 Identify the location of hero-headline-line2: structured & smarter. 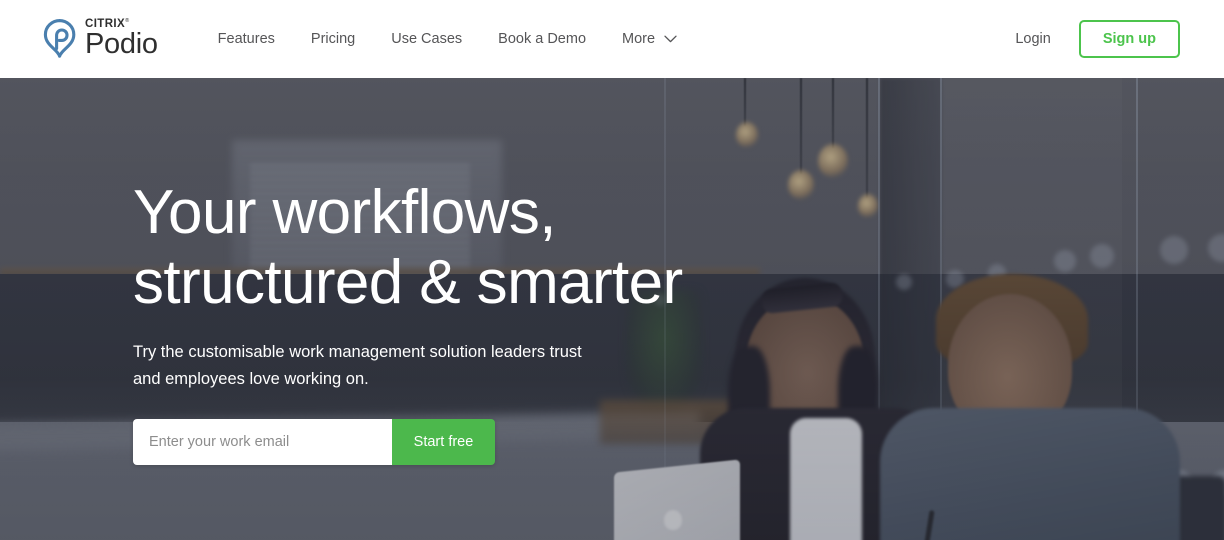
(408, 282).